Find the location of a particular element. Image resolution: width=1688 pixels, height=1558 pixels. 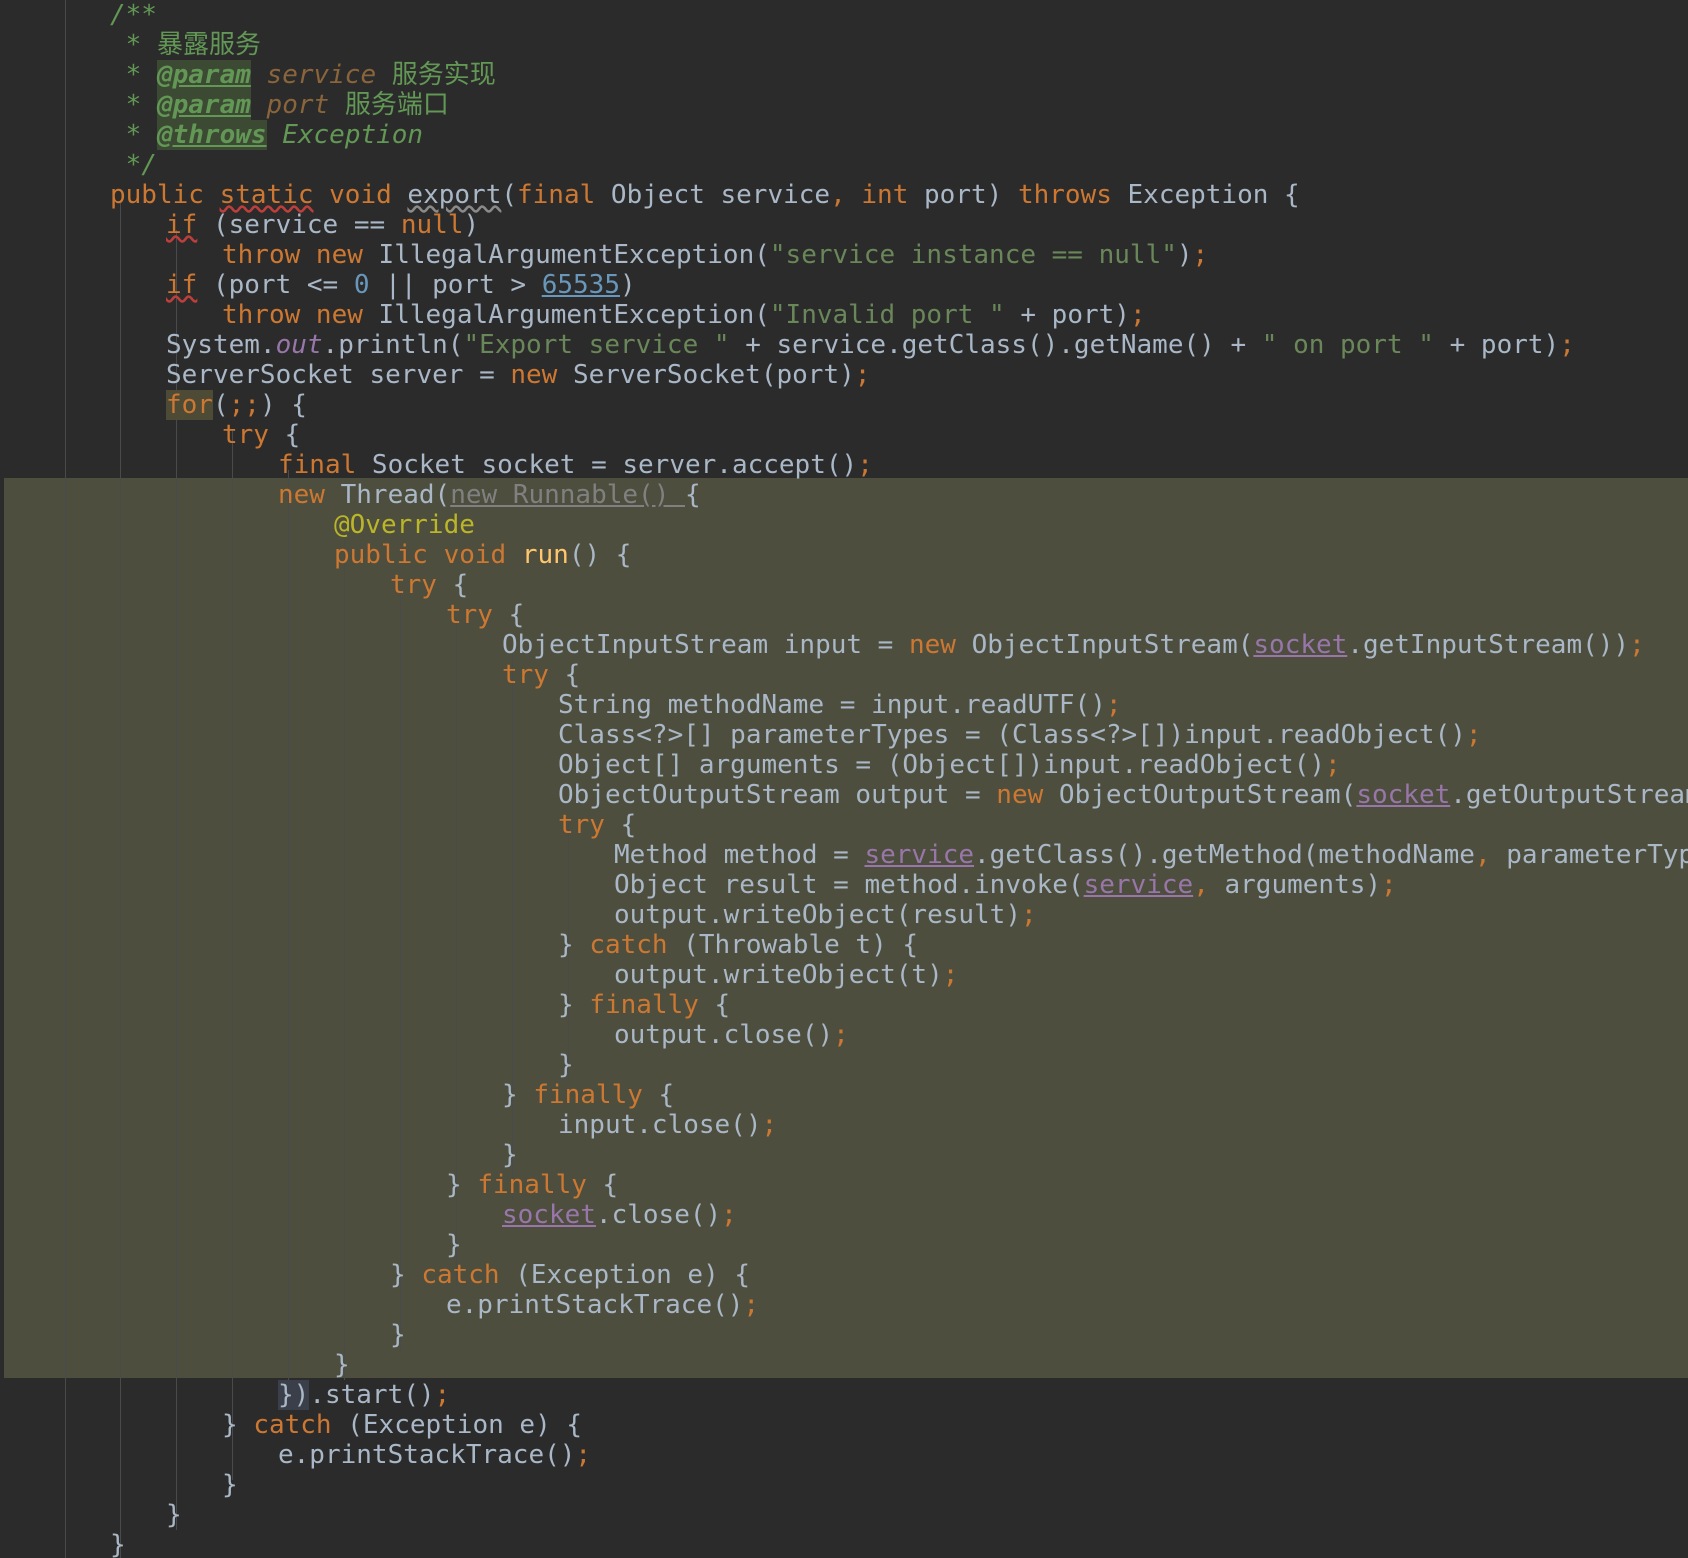

code-line: } catch (Throwable t) { is located at coordinates (738, 945).